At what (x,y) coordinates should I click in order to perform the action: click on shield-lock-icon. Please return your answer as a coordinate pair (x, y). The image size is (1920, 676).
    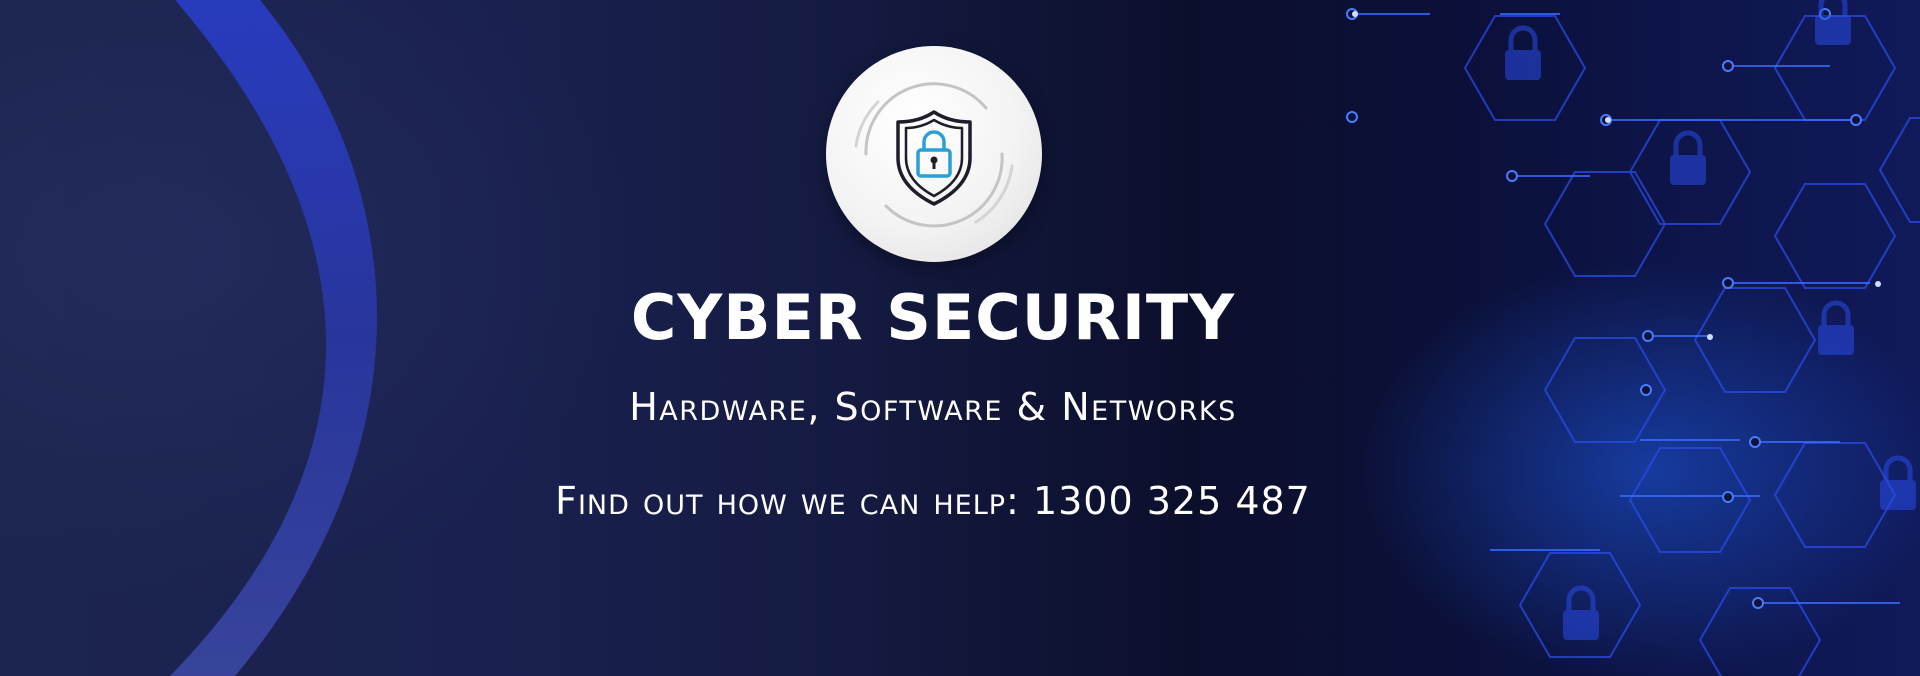
    Looking at the image, I should click on (934, 155).